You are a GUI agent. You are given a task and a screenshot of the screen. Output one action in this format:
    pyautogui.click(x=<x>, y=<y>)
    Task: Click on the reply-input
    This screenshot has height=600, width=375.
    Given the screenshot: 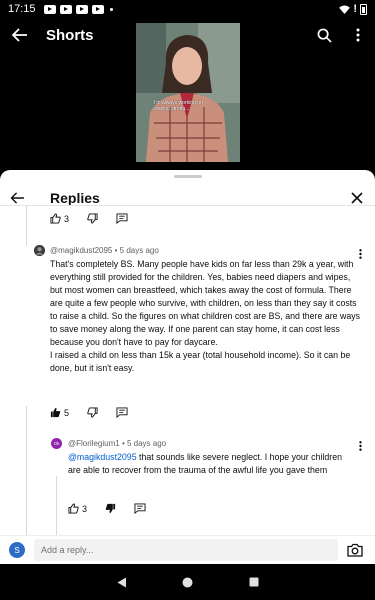 What is the action you would take?
    pyautogui.click(x=186, y=550)
    